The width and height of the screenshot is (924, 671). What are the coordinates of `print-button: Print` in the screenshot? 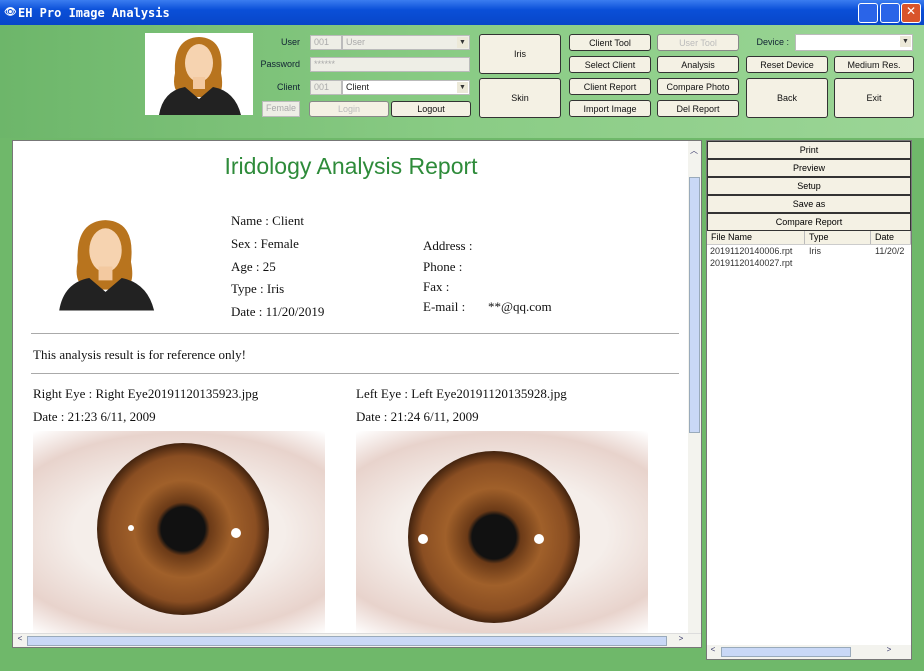 It's located at (809, 150).